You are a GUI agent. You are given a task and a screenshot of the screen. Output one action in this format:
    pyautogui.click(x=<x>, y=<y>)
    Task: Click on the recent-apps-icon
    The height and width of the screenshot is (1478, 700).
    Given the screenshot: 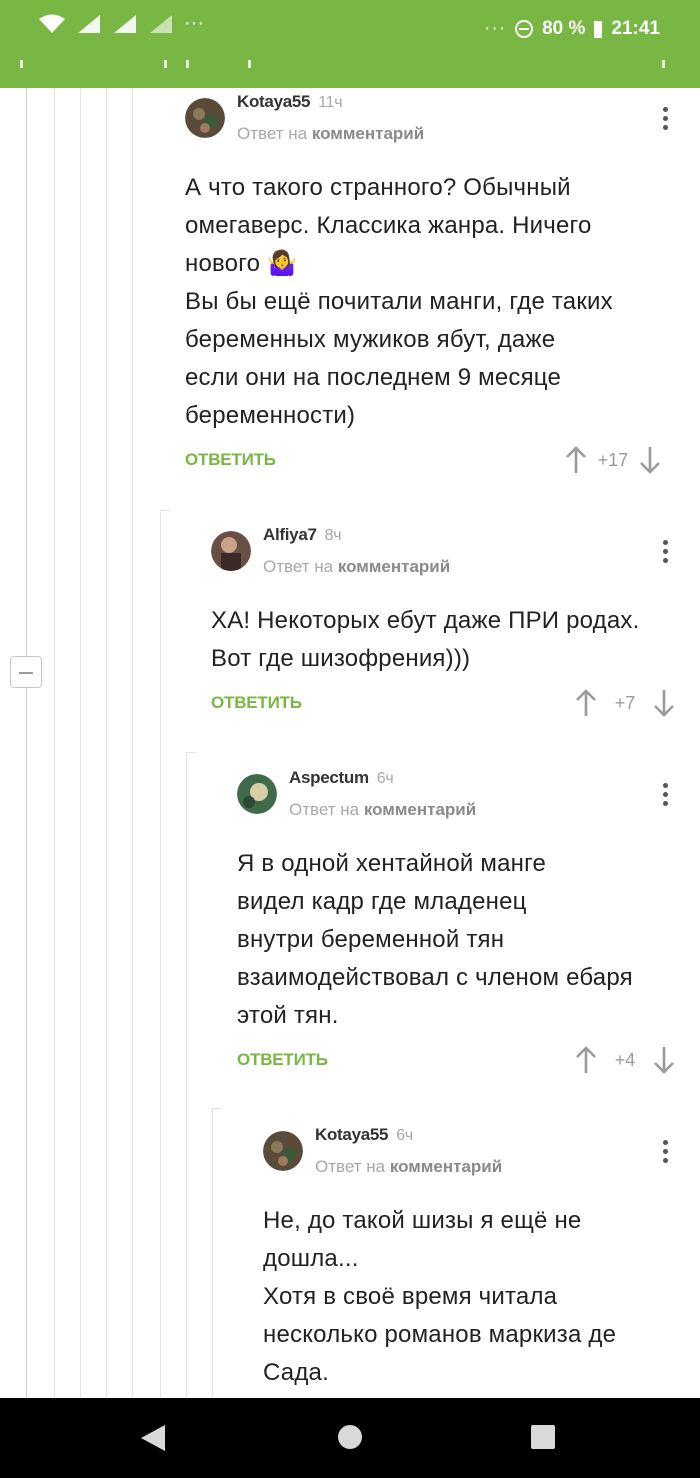 What is the action you would take?
    pyautogui.click(x=543, y=1437)
    